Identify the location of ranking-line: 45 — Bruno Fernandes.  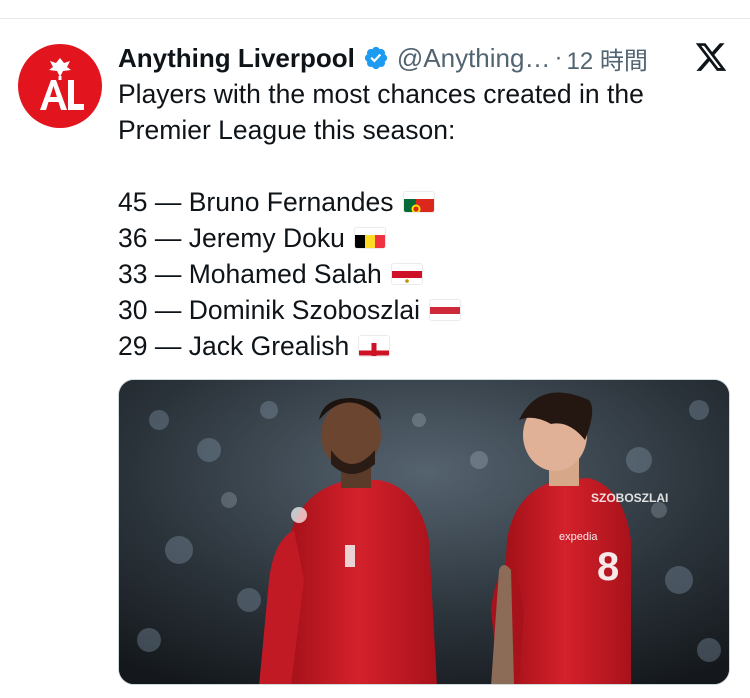
(418, 202).